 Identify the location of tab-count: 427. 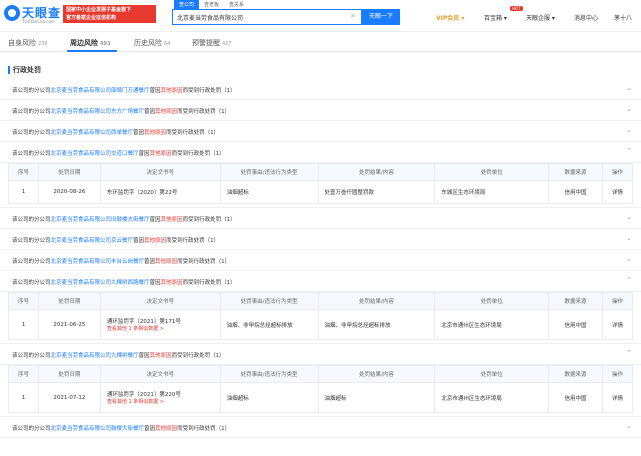
(227, 44).